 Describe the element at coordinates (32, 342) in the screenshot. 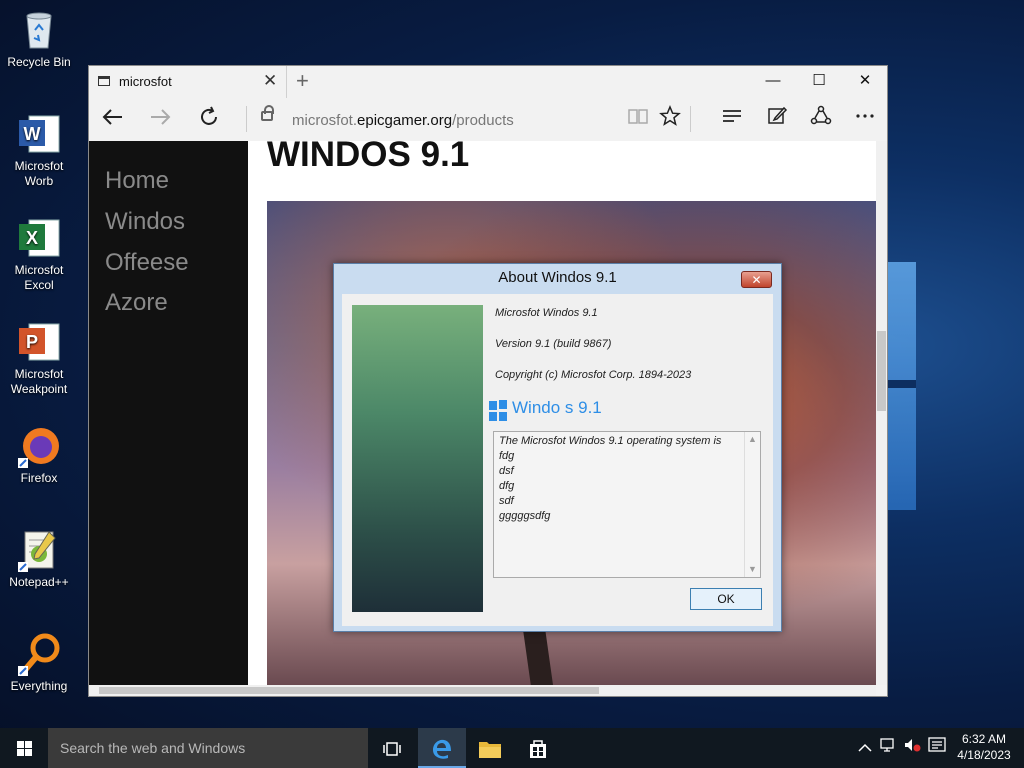

I see `svg-text: P` at that location.